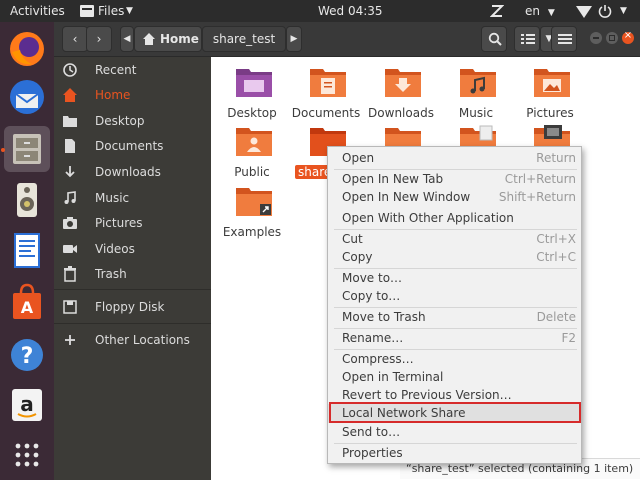  What do you see at coordinates (350, 11) in the screenshot?
I see `clock: Wed 04:35` at bounding box center [350, 11].